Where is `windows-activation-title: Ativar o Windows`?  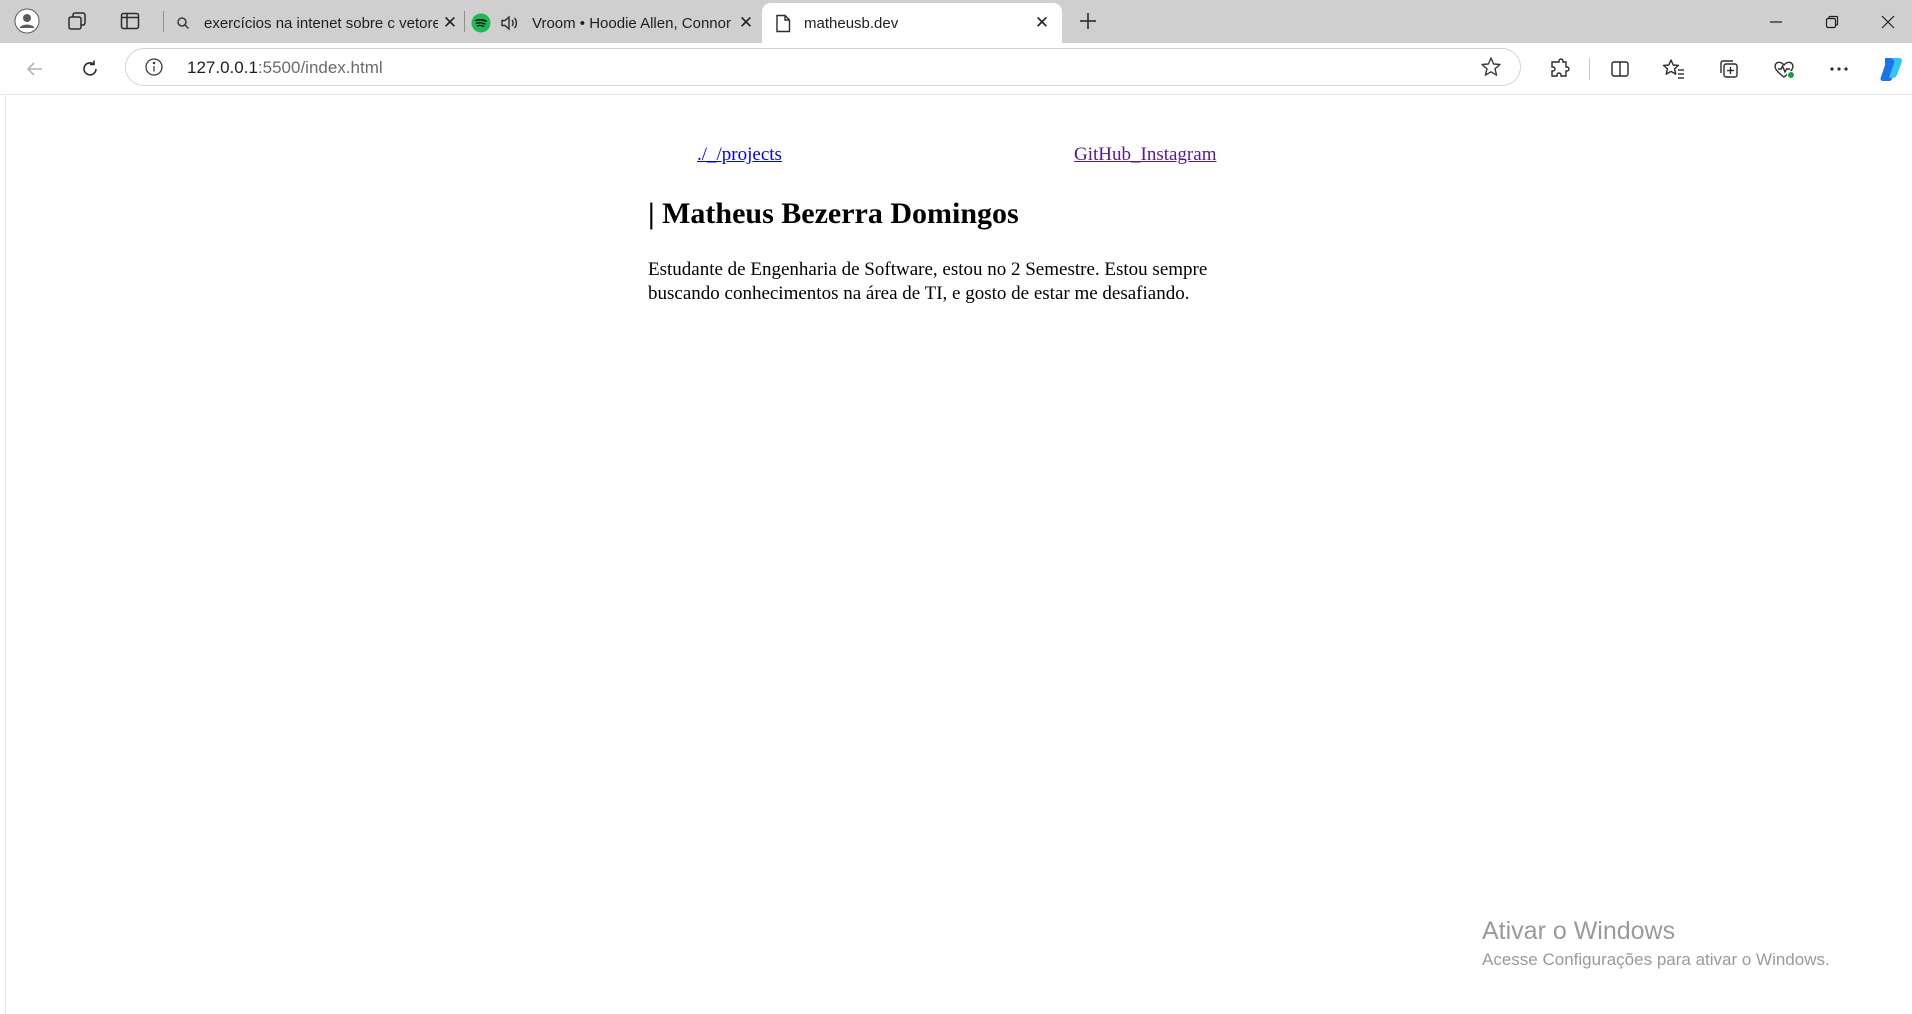 windows-activation-title: Ativar o Windows is located at coordinates (1579, 931).